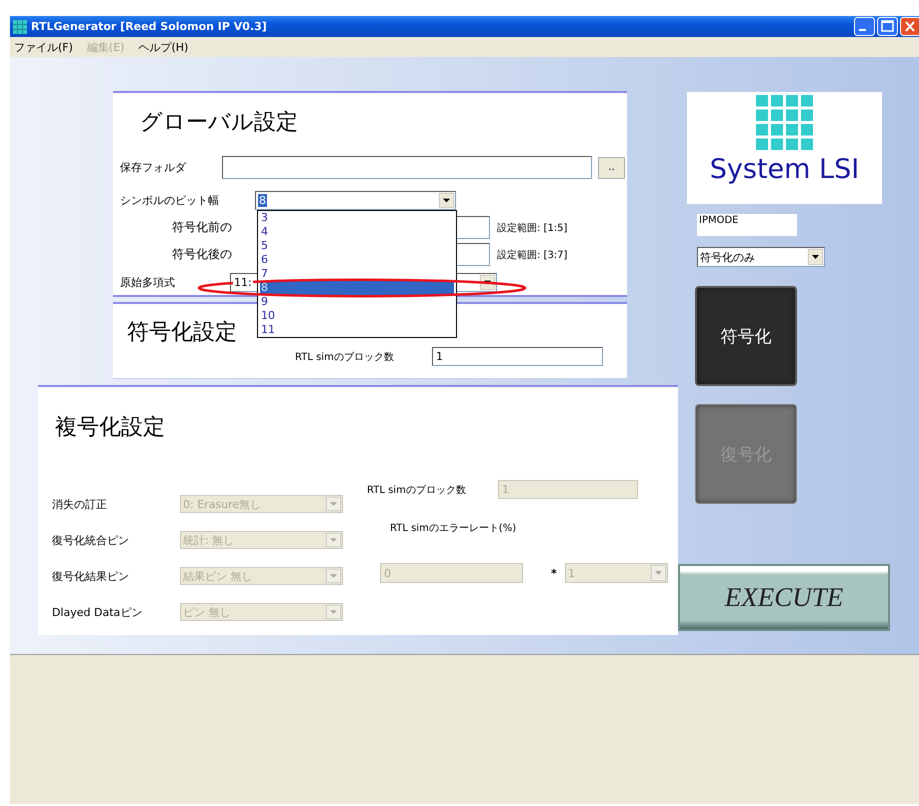  Describe the element at coordinates (887, 26) in the screenshot. I see `maximize-icon` at that location.